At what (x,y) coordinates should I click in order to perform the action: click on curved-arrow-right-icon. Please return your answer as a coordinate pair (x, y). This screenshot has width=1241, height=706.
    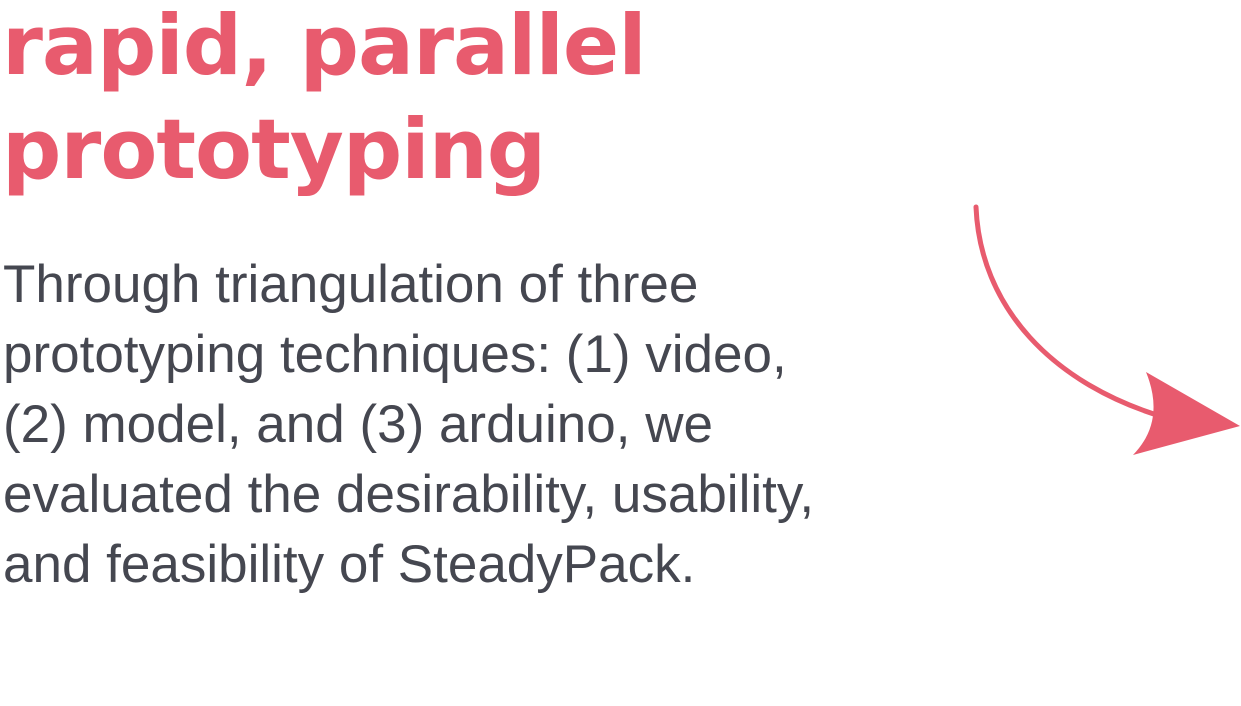
    Looking at the image, I should click on (1106, 329).